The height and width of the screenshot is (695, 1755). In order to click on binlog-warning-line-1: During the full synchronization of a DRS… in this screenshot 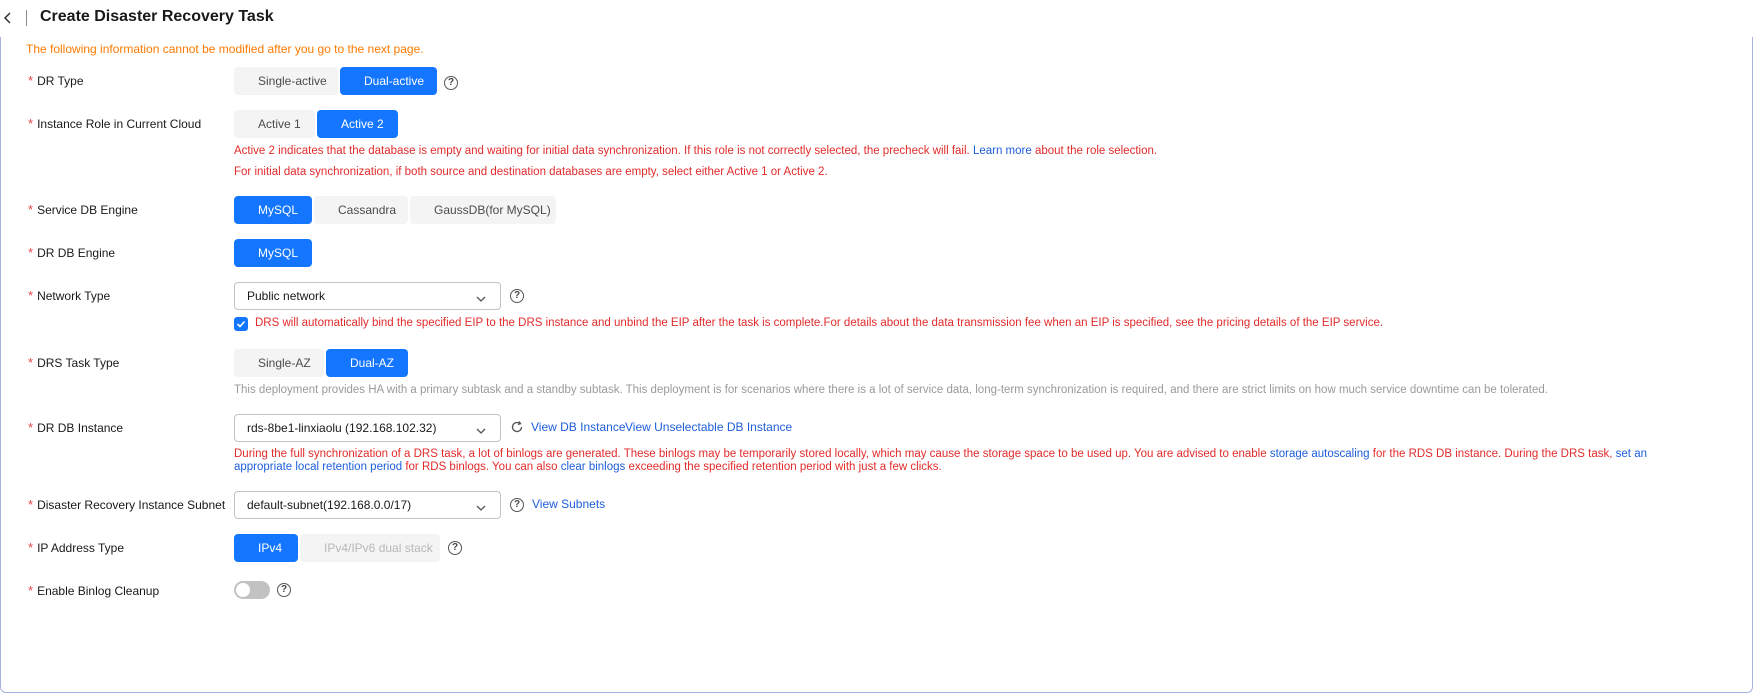, I will do `click(940, 454)`.